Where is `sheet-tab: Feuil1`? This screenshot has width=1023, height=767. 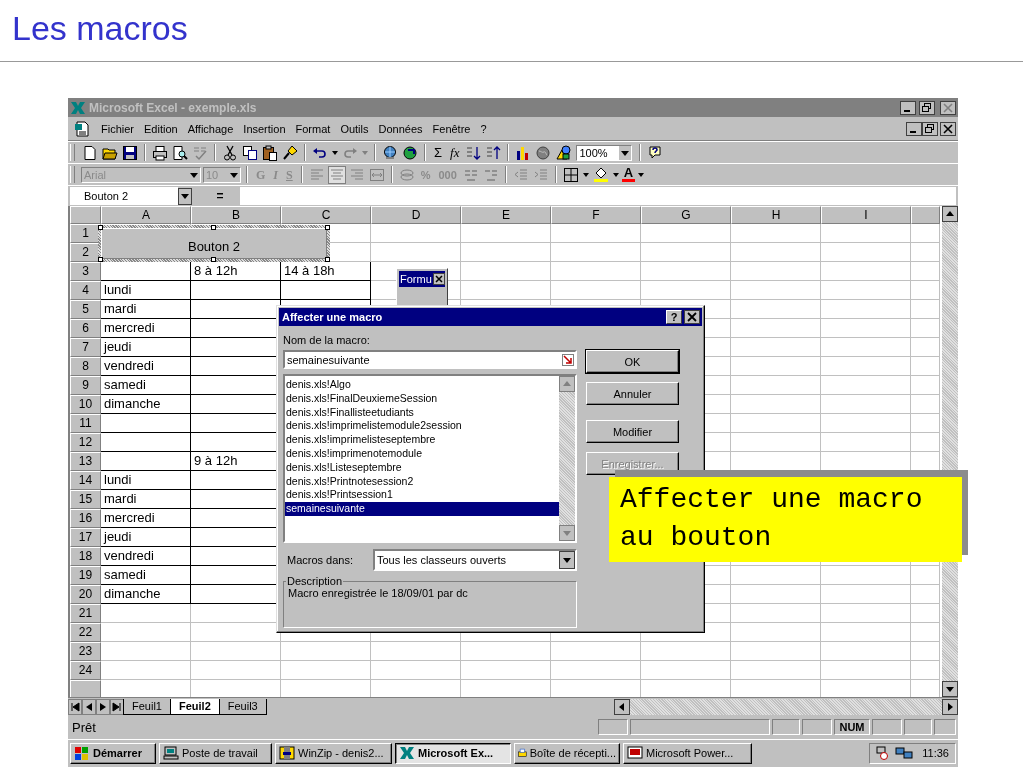
sheet-tab: Feuil1 is located at coordinates (147, 706).